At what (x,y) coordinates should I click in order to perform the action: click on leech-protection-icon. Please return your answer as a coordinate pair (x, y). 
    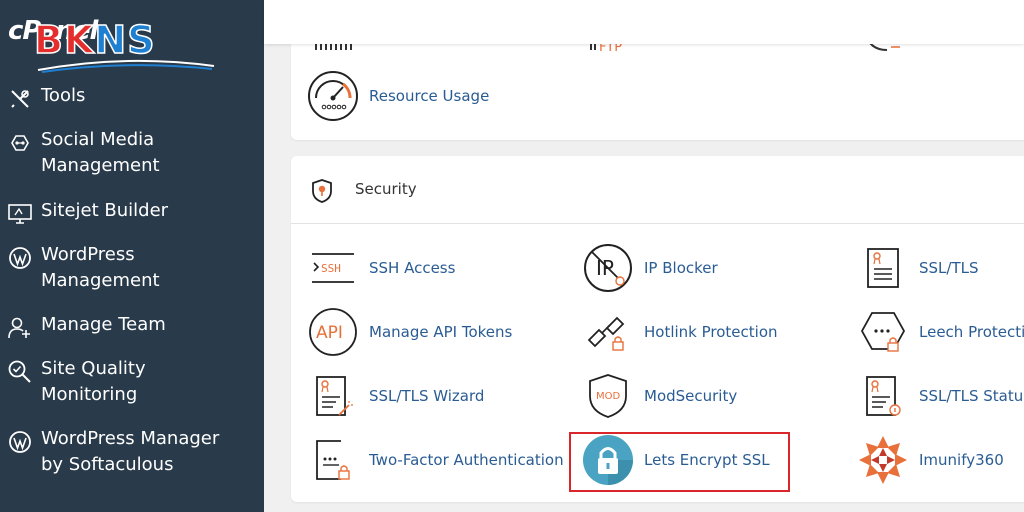
    Looking at the image, I should click on (883, 332).